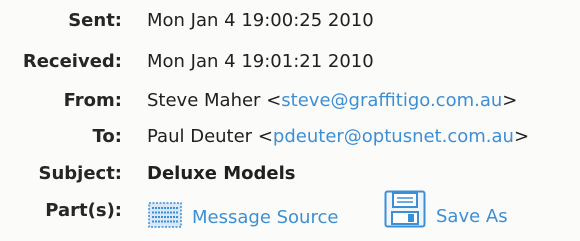  I want to click on sent-value: Mon Jan 4 19:00:25 2010, so click(260, 20).